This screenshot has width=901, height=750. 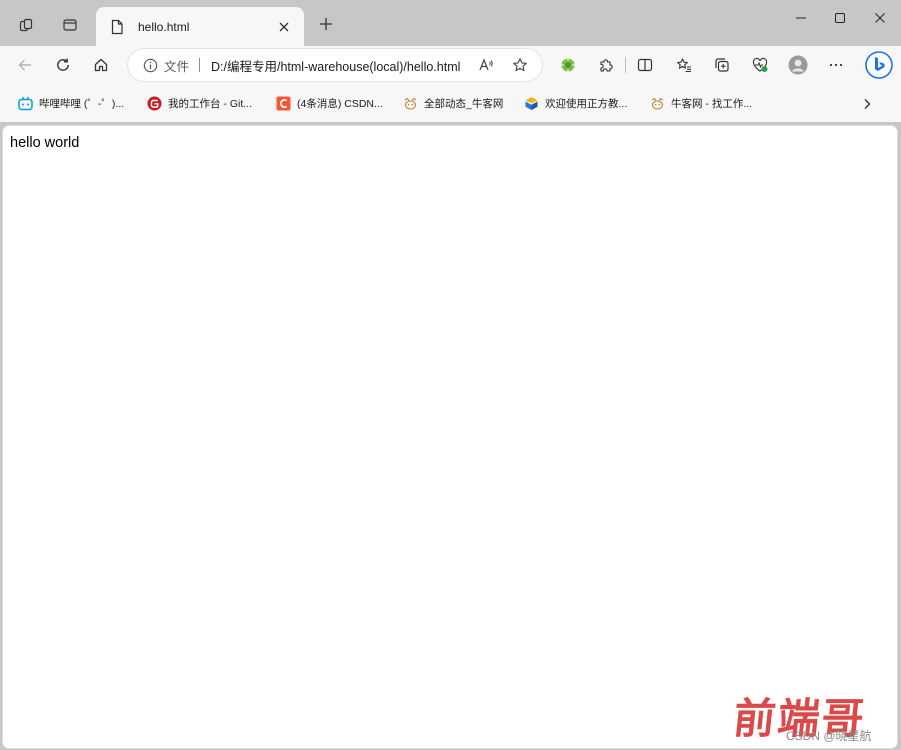 I want to click on bookmark-nowcoder-feed: 全部动态_牛客网, so click(x=453, y=103).